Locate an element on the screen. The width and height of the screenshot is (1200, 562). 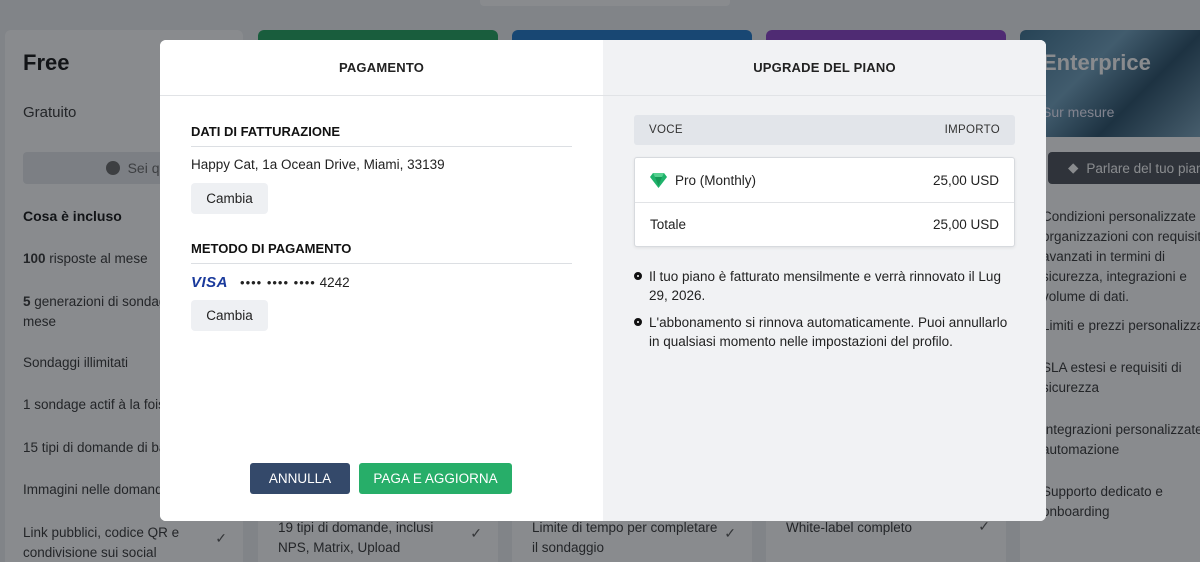
column-item: VOCE is located at coordinates (666, 130).